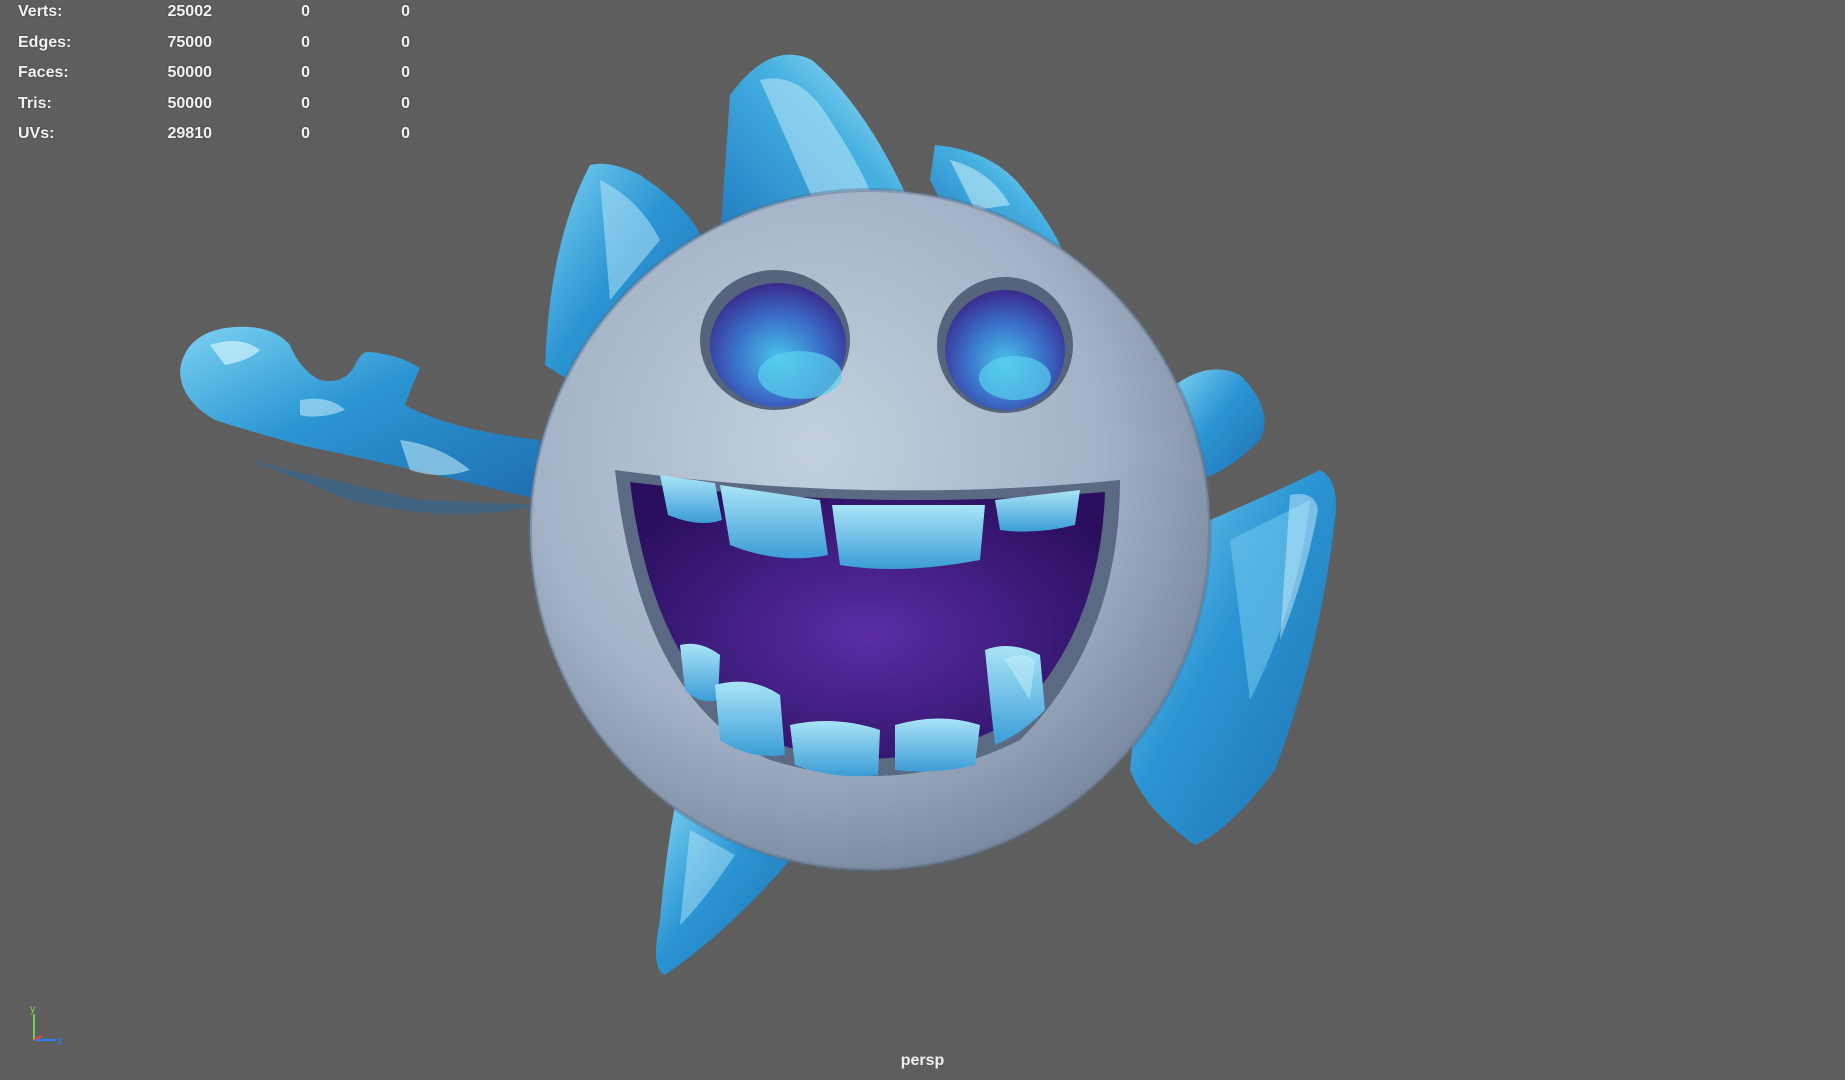 This screenshot has width=1845, height=1080. Describe the element at coordinates (40, 11) in the screenshot. I see `hud-label: Verts:` at that location.